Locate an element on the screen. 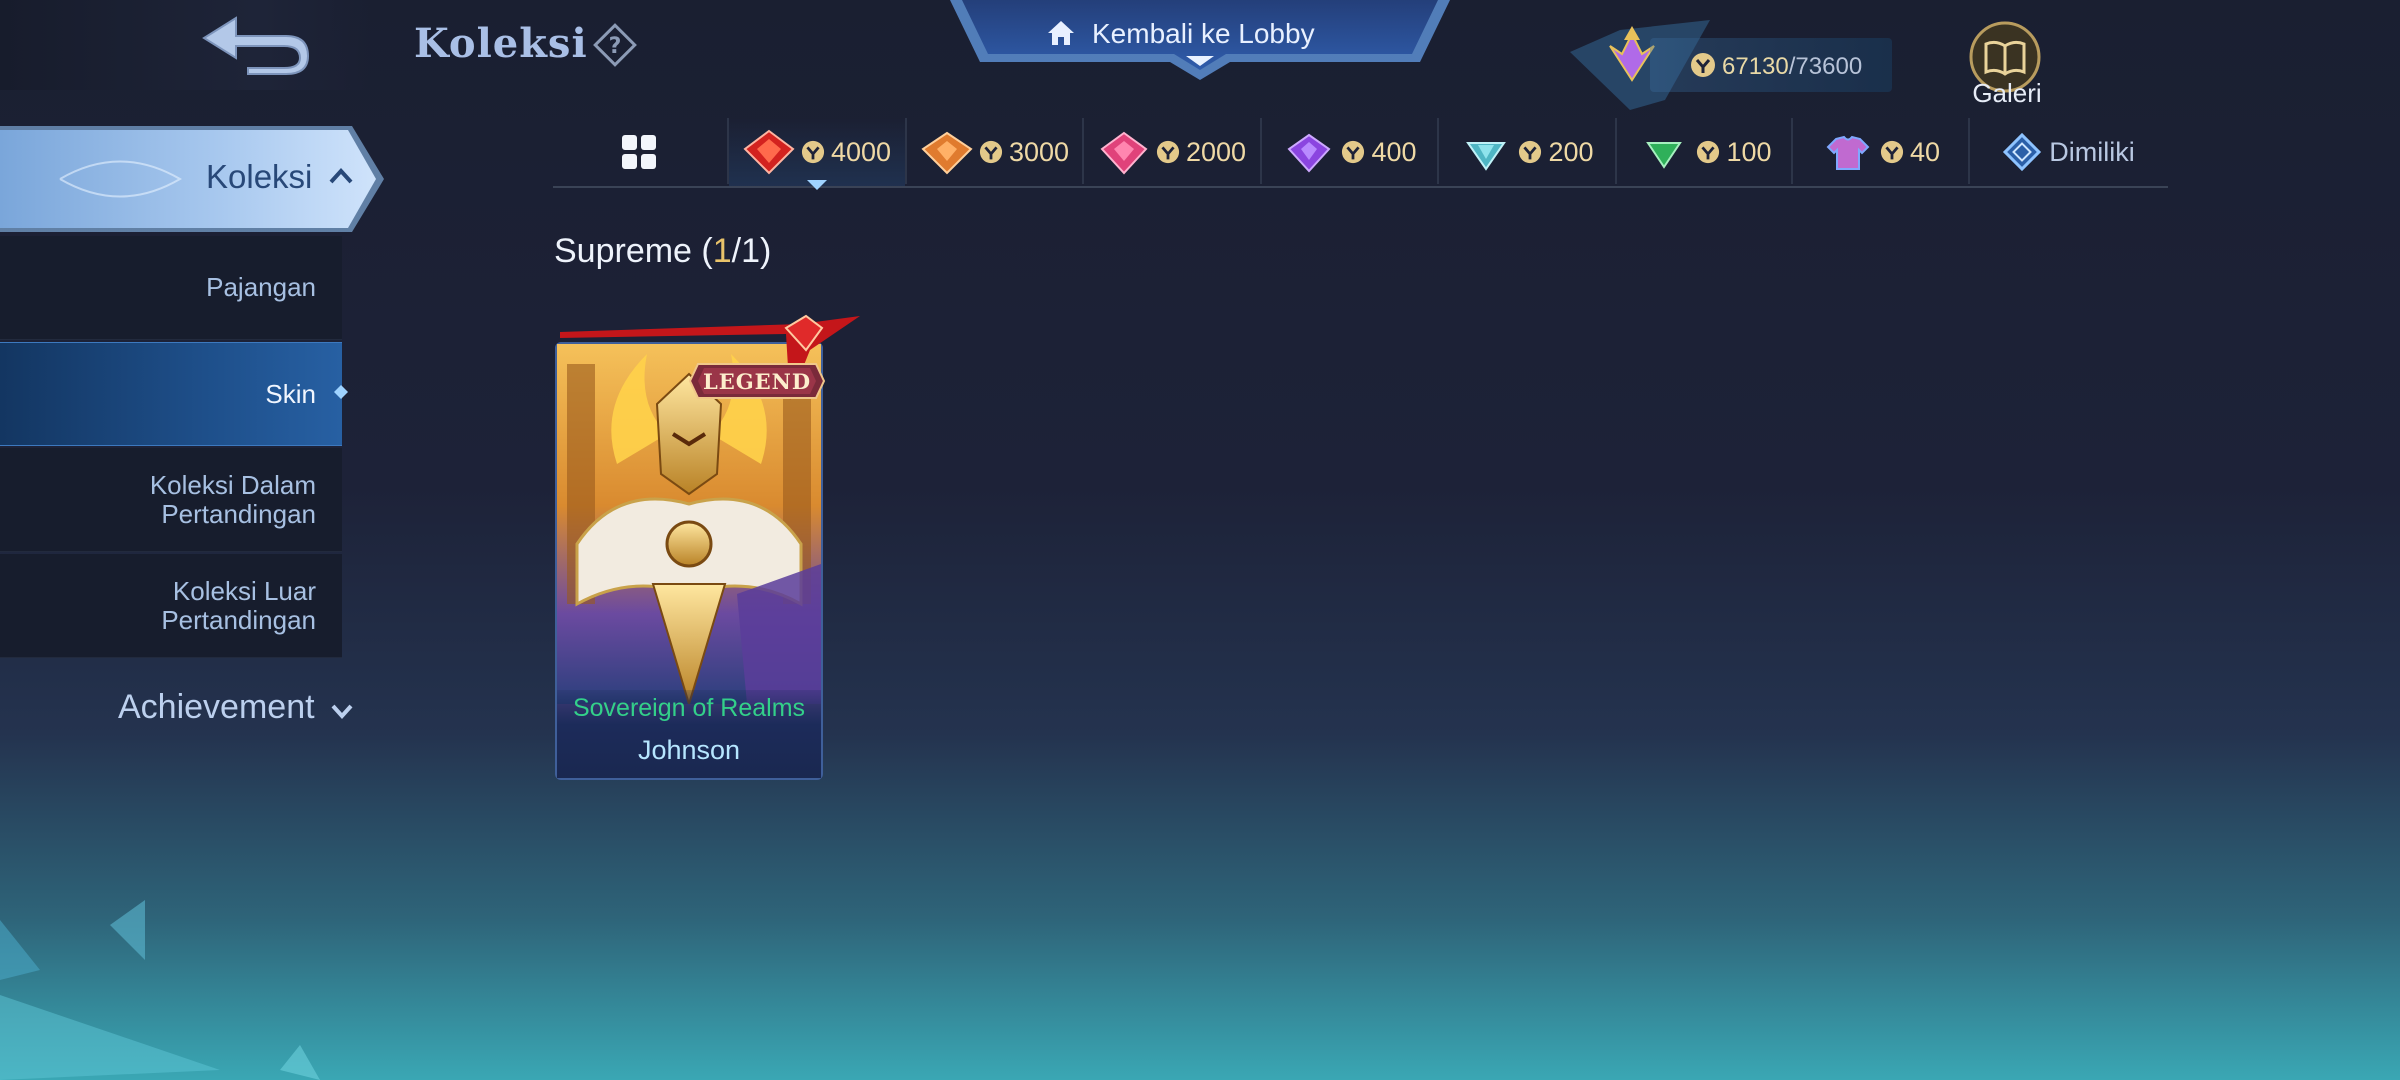  header-panel is located at coordinates (185, 45).